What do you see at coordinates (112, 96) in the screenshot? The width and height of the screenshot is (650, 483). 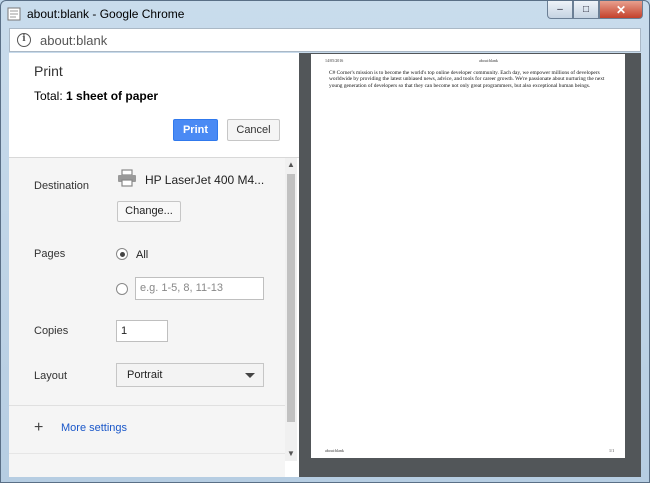 I see `total-value: 1 sheet of paper` at bounding box center [112, 96].